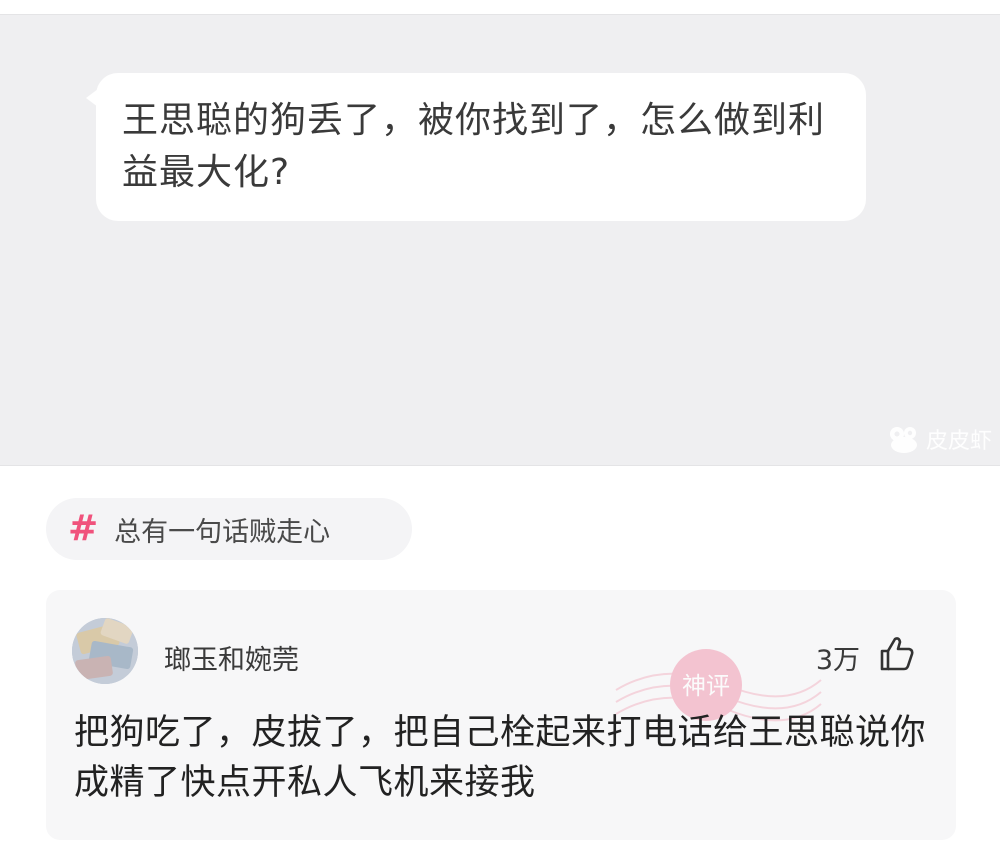 This screenshot has height=845, width=1000. I want to click on like-count: 3万, so click(837, 660).